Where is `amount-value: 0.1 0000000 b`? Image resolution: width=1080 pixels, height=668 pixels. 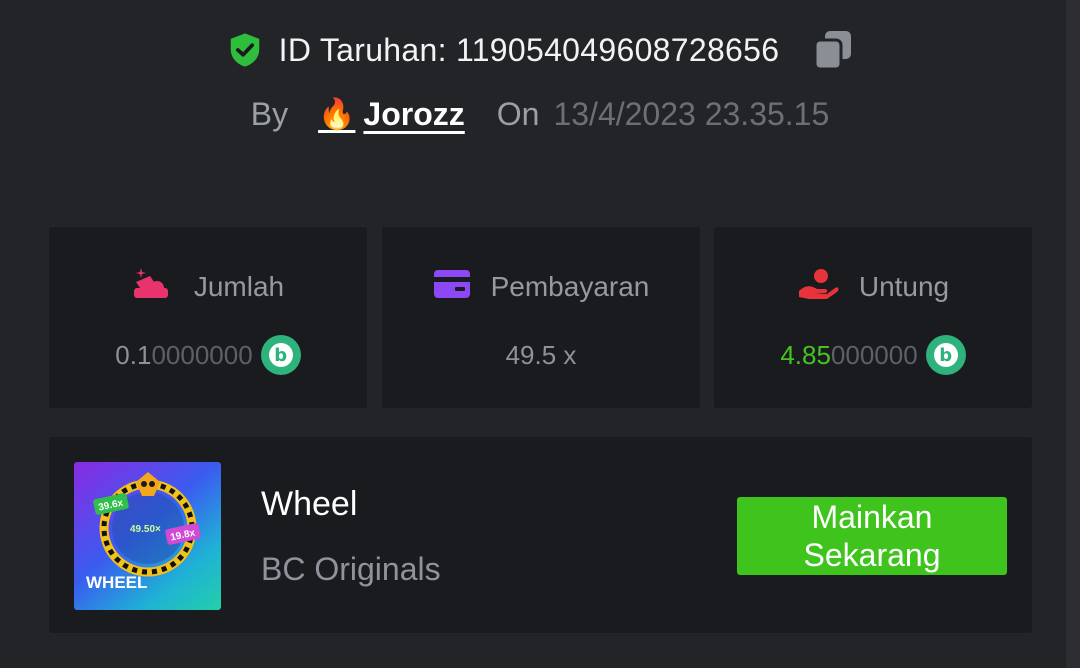
amount-value: 0.1 0000000 b is located at coordinates (208, 355).